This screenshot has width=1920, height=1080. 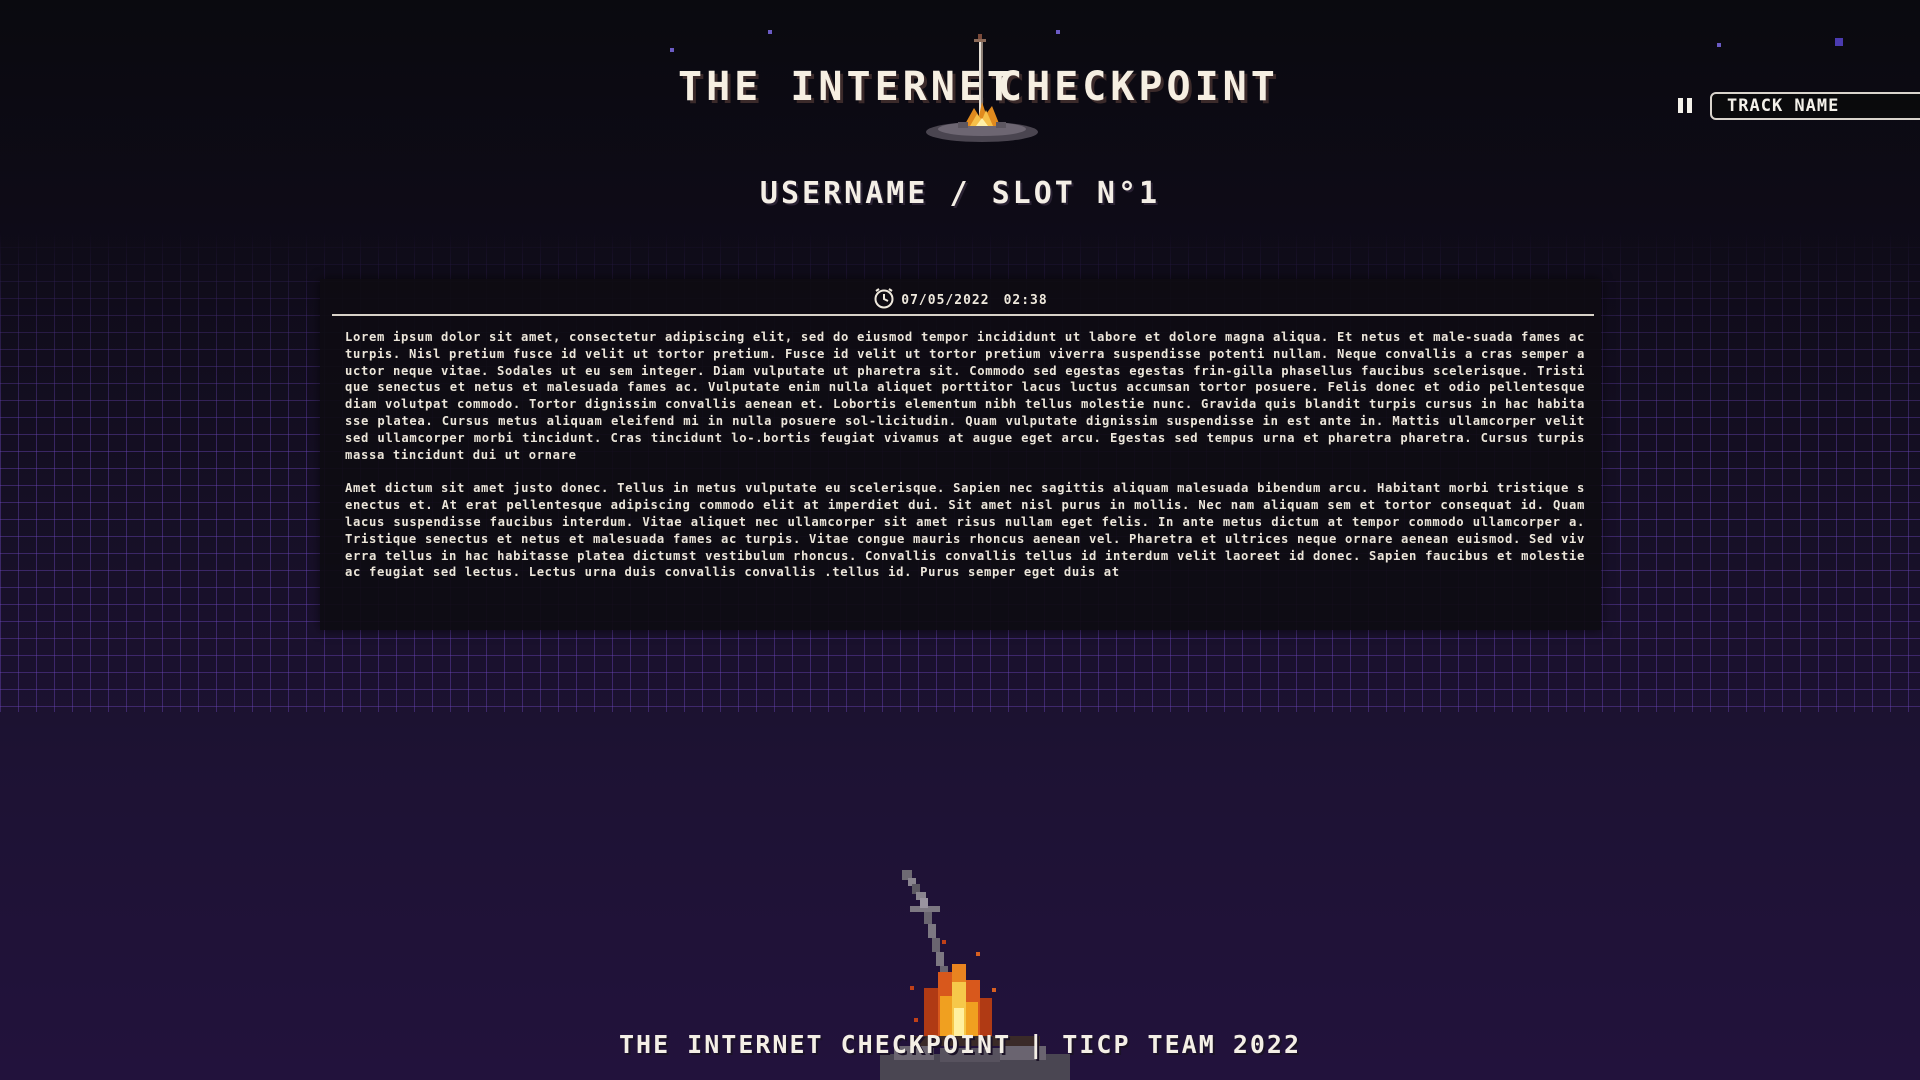 What do you see at coordinates (1138, 87) in the screenshot?
I see `logo-text-right: CHECKPOINT` at bounding box center [1138, 87].